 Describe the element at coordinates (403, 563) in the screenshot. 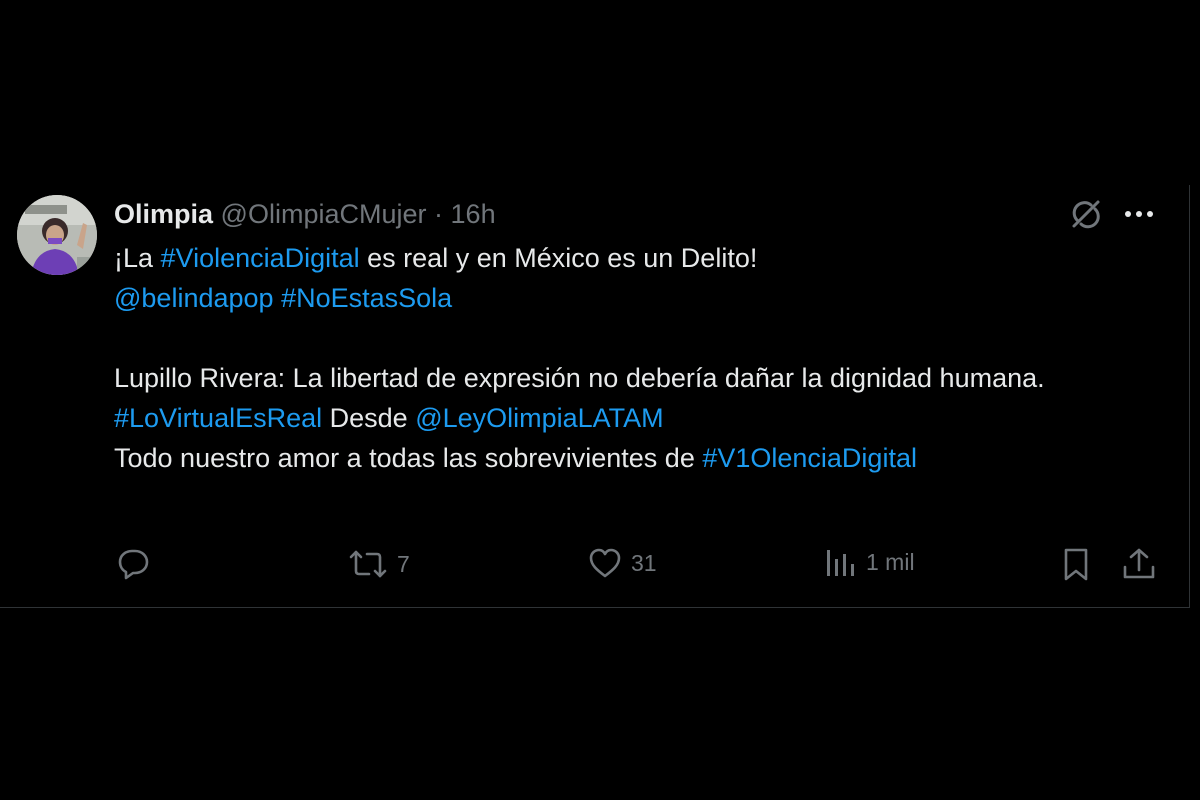

I see `repost-count: 7` at that location.